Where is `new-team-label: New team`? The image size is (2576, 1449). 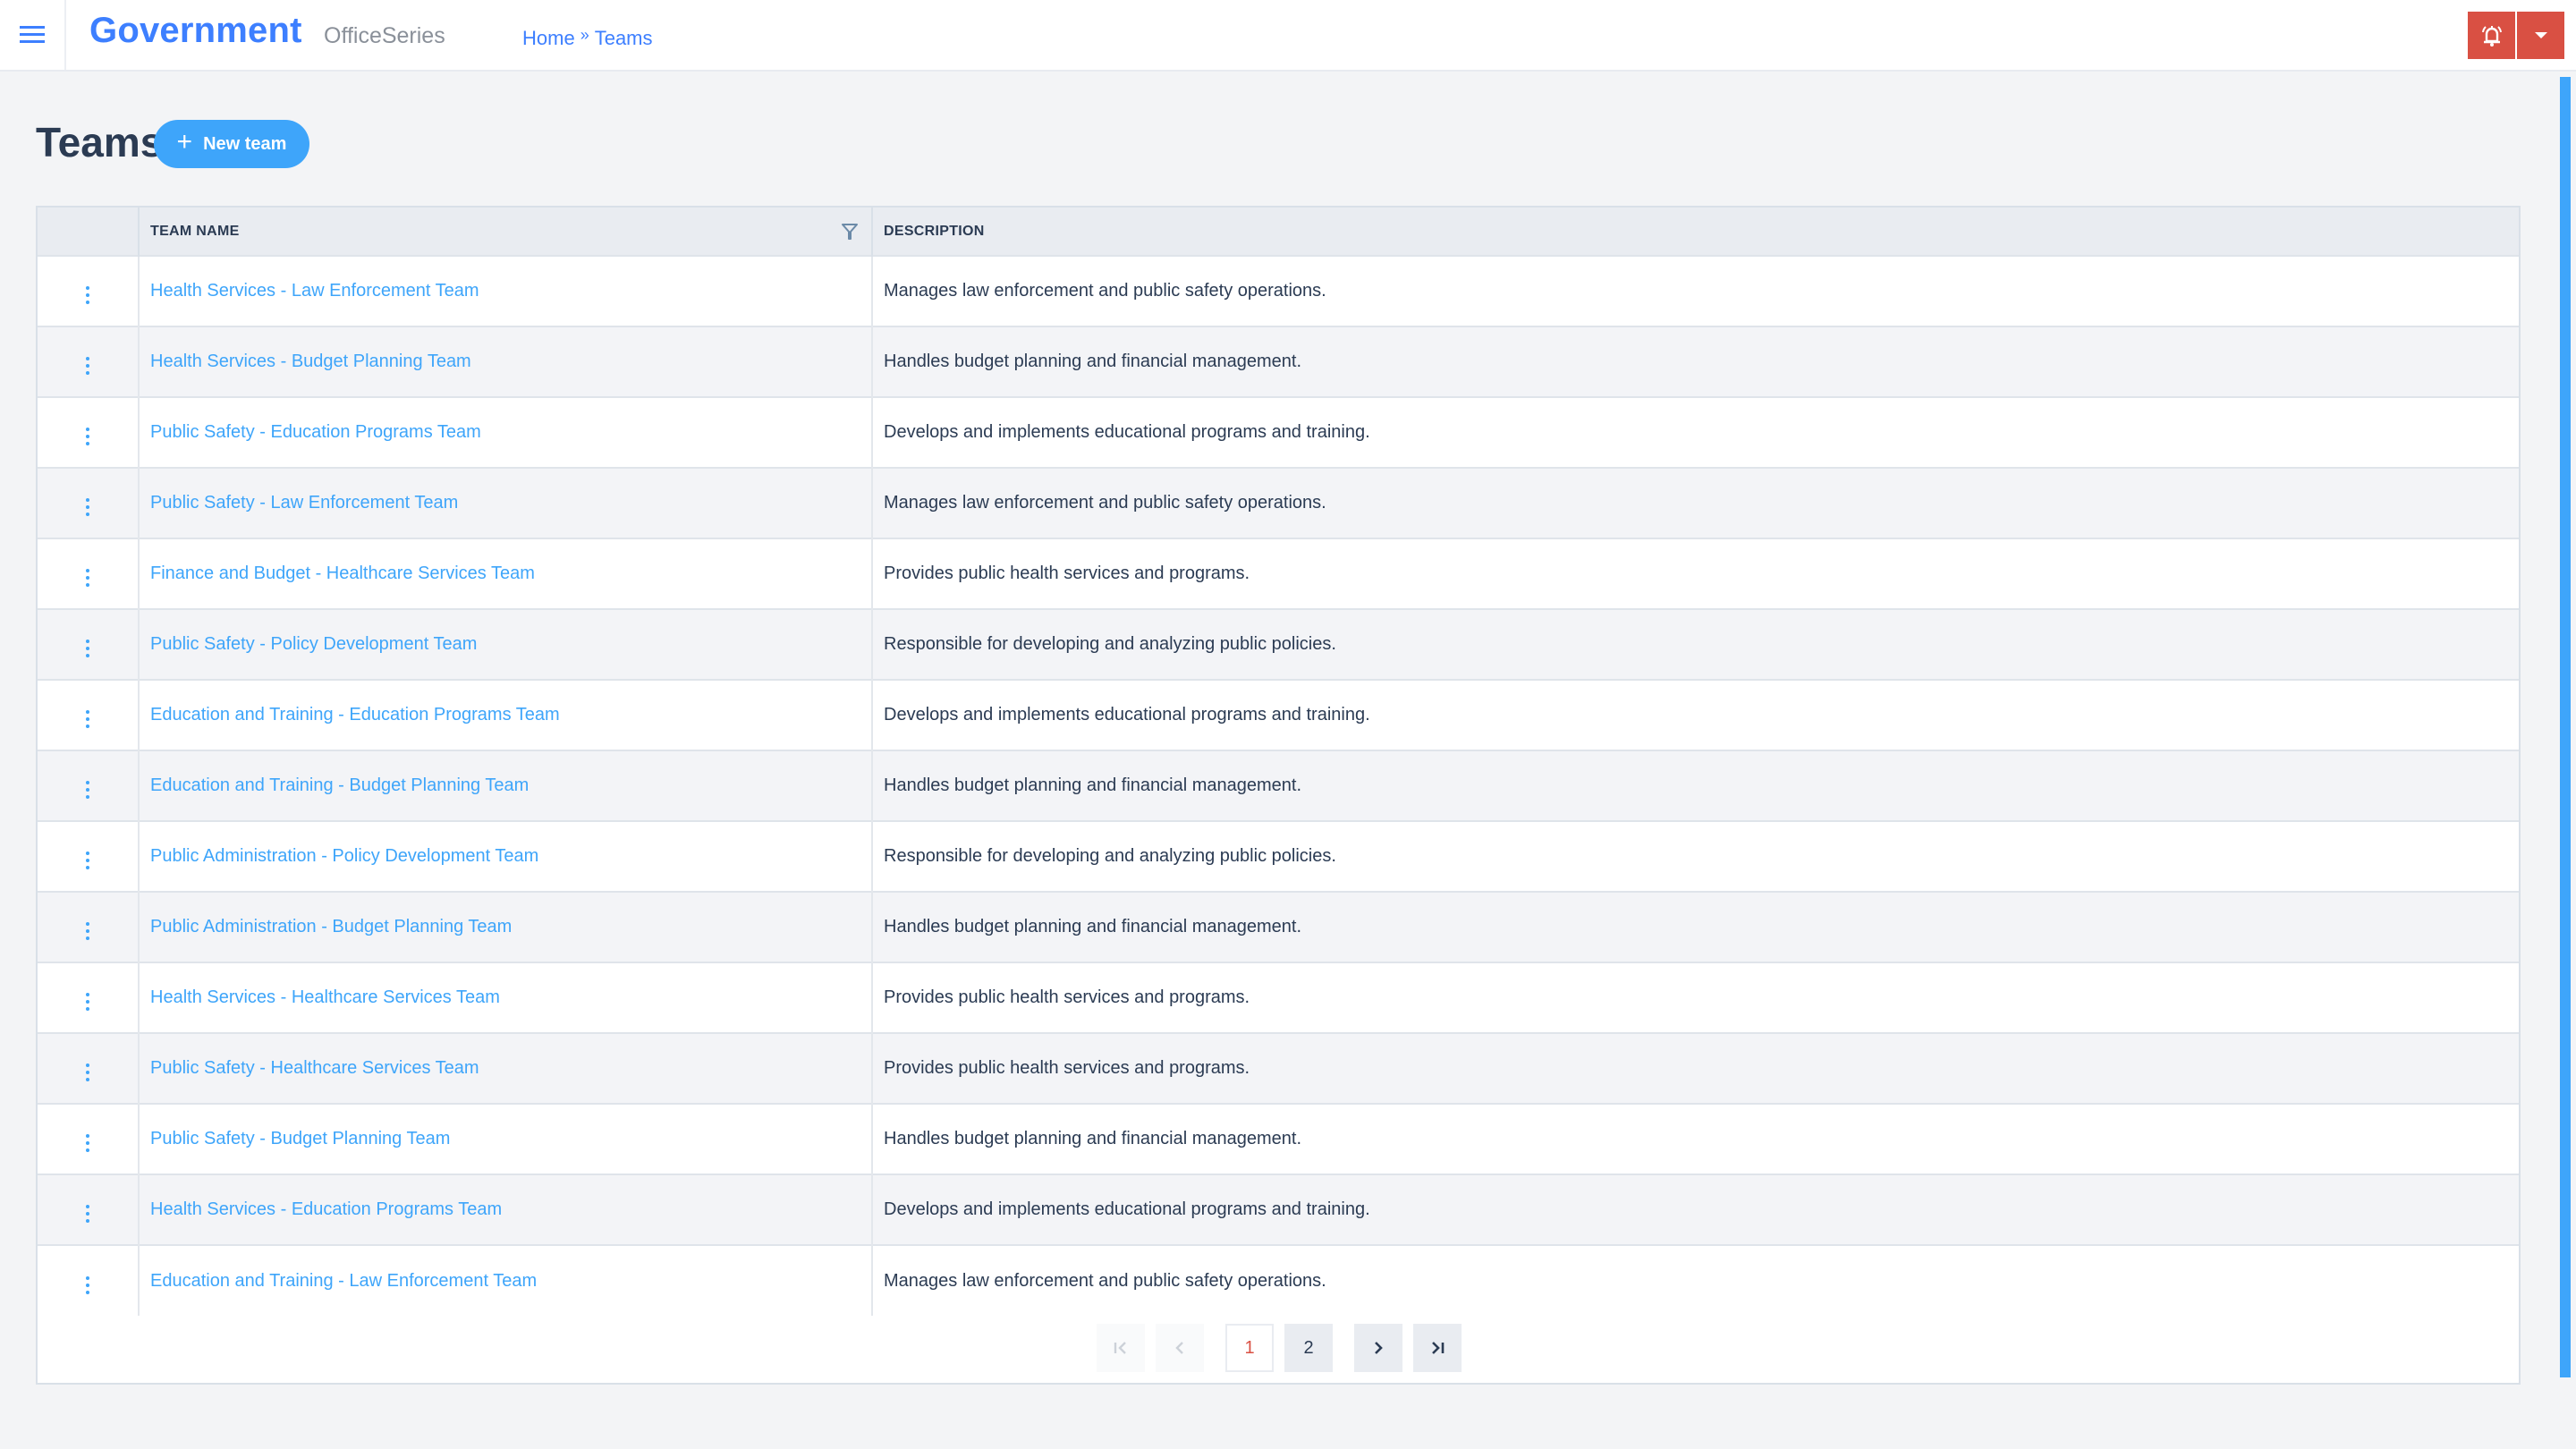 new-team-label: New team is located at coordinates (245, 143).